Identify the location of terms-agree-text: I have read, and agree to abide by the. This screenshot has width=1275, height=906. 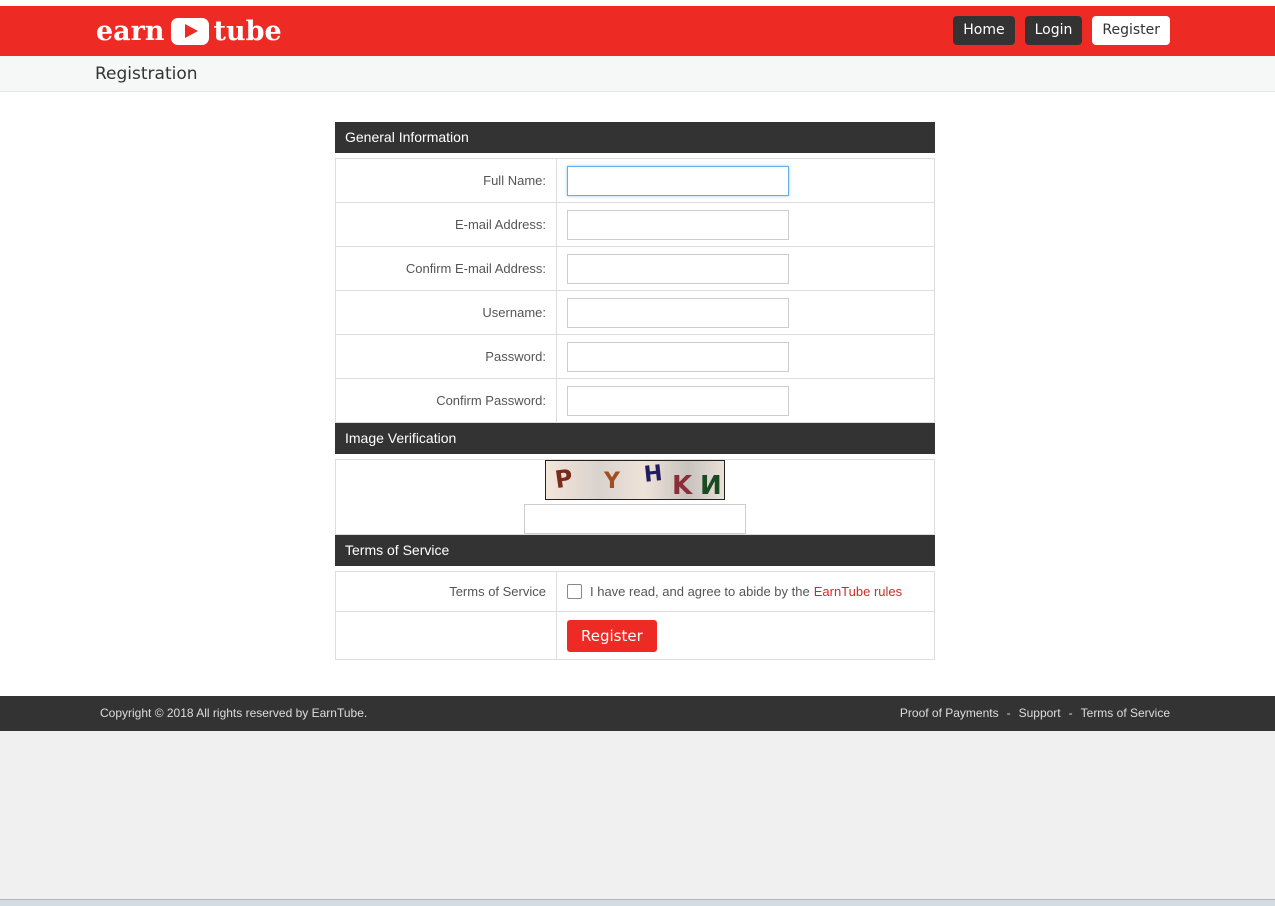
(700, 591).